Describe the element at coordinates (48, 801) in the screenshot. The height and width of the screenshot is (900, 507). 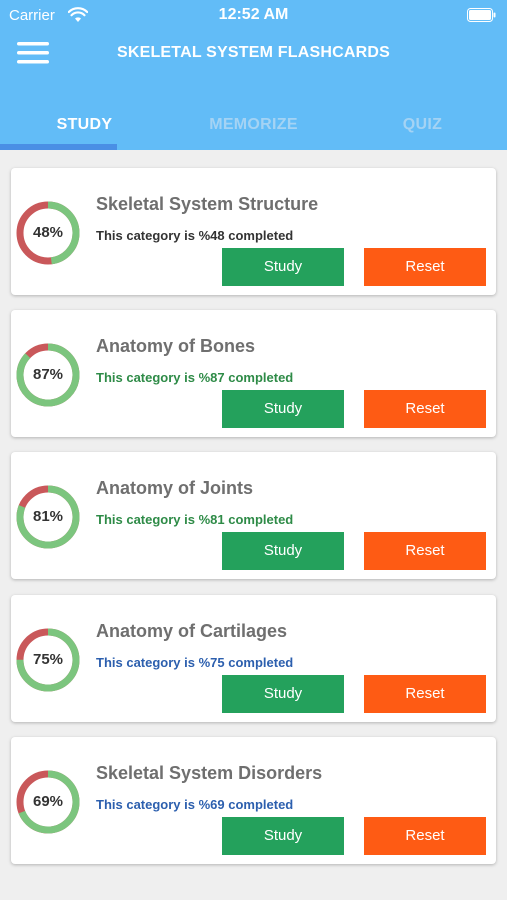
I see `progress-percent: 69%` at that location.